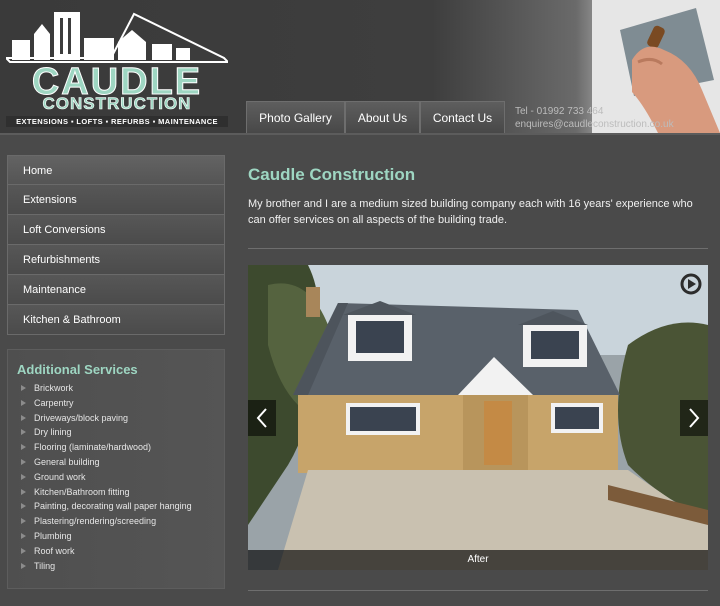  What do you see at coordinates (116, 388) in the screenshot?
I see `list-item: Brickwork` at bounding box center [116, 388].